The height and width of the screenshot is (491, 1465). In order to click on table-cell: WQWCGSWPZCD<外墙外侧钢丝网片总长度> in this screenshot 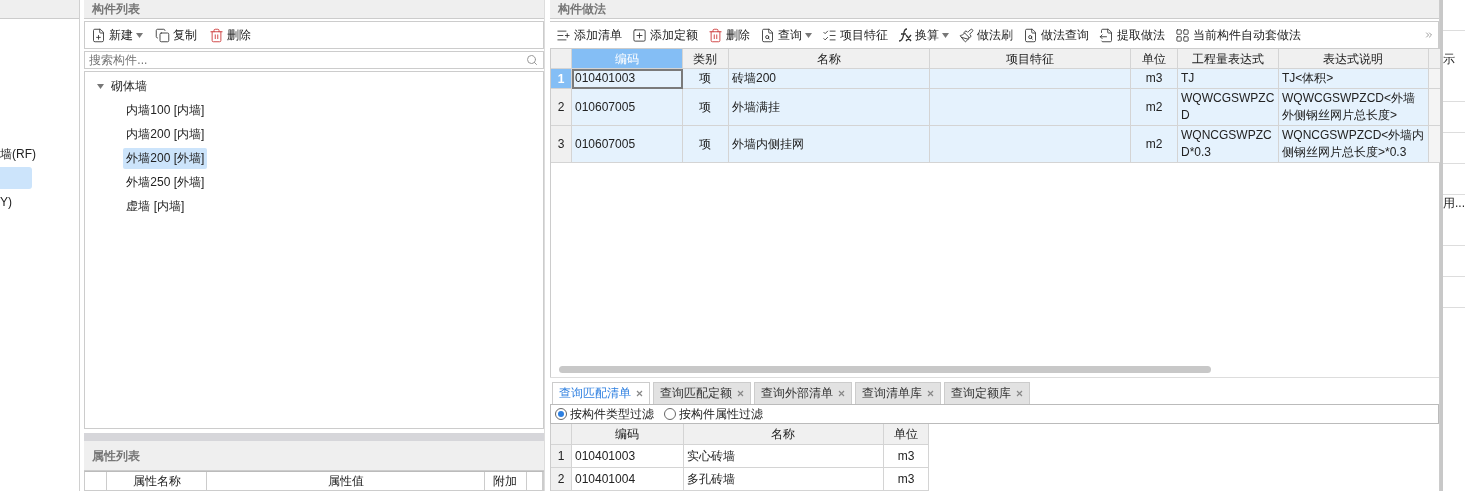, I will do `click(1354, 107)`.